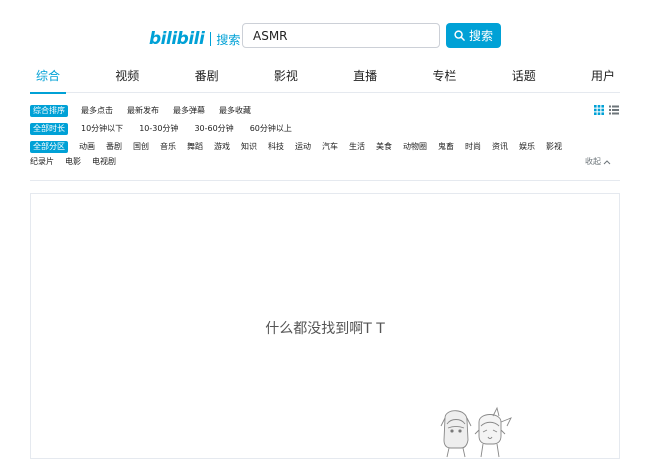 The width and height of the screenshot is (650, 472). I want to click on order-filter-row: 综合排序 最多点击 最新发布 最多弹幕 最多收藏, so click(140, 111).